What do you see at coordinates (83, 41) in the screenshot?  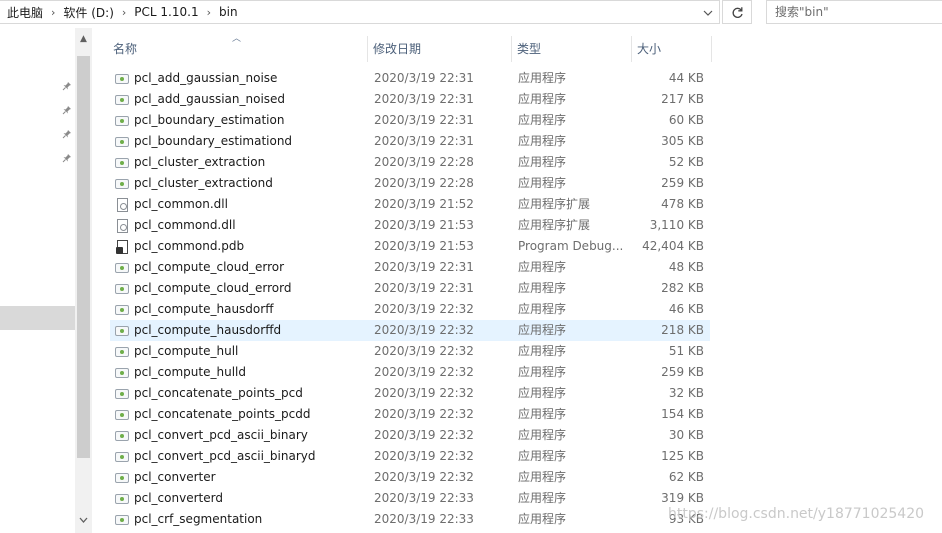 I see `scroll-up-icon: ▲` at bounding box center [83, 41].